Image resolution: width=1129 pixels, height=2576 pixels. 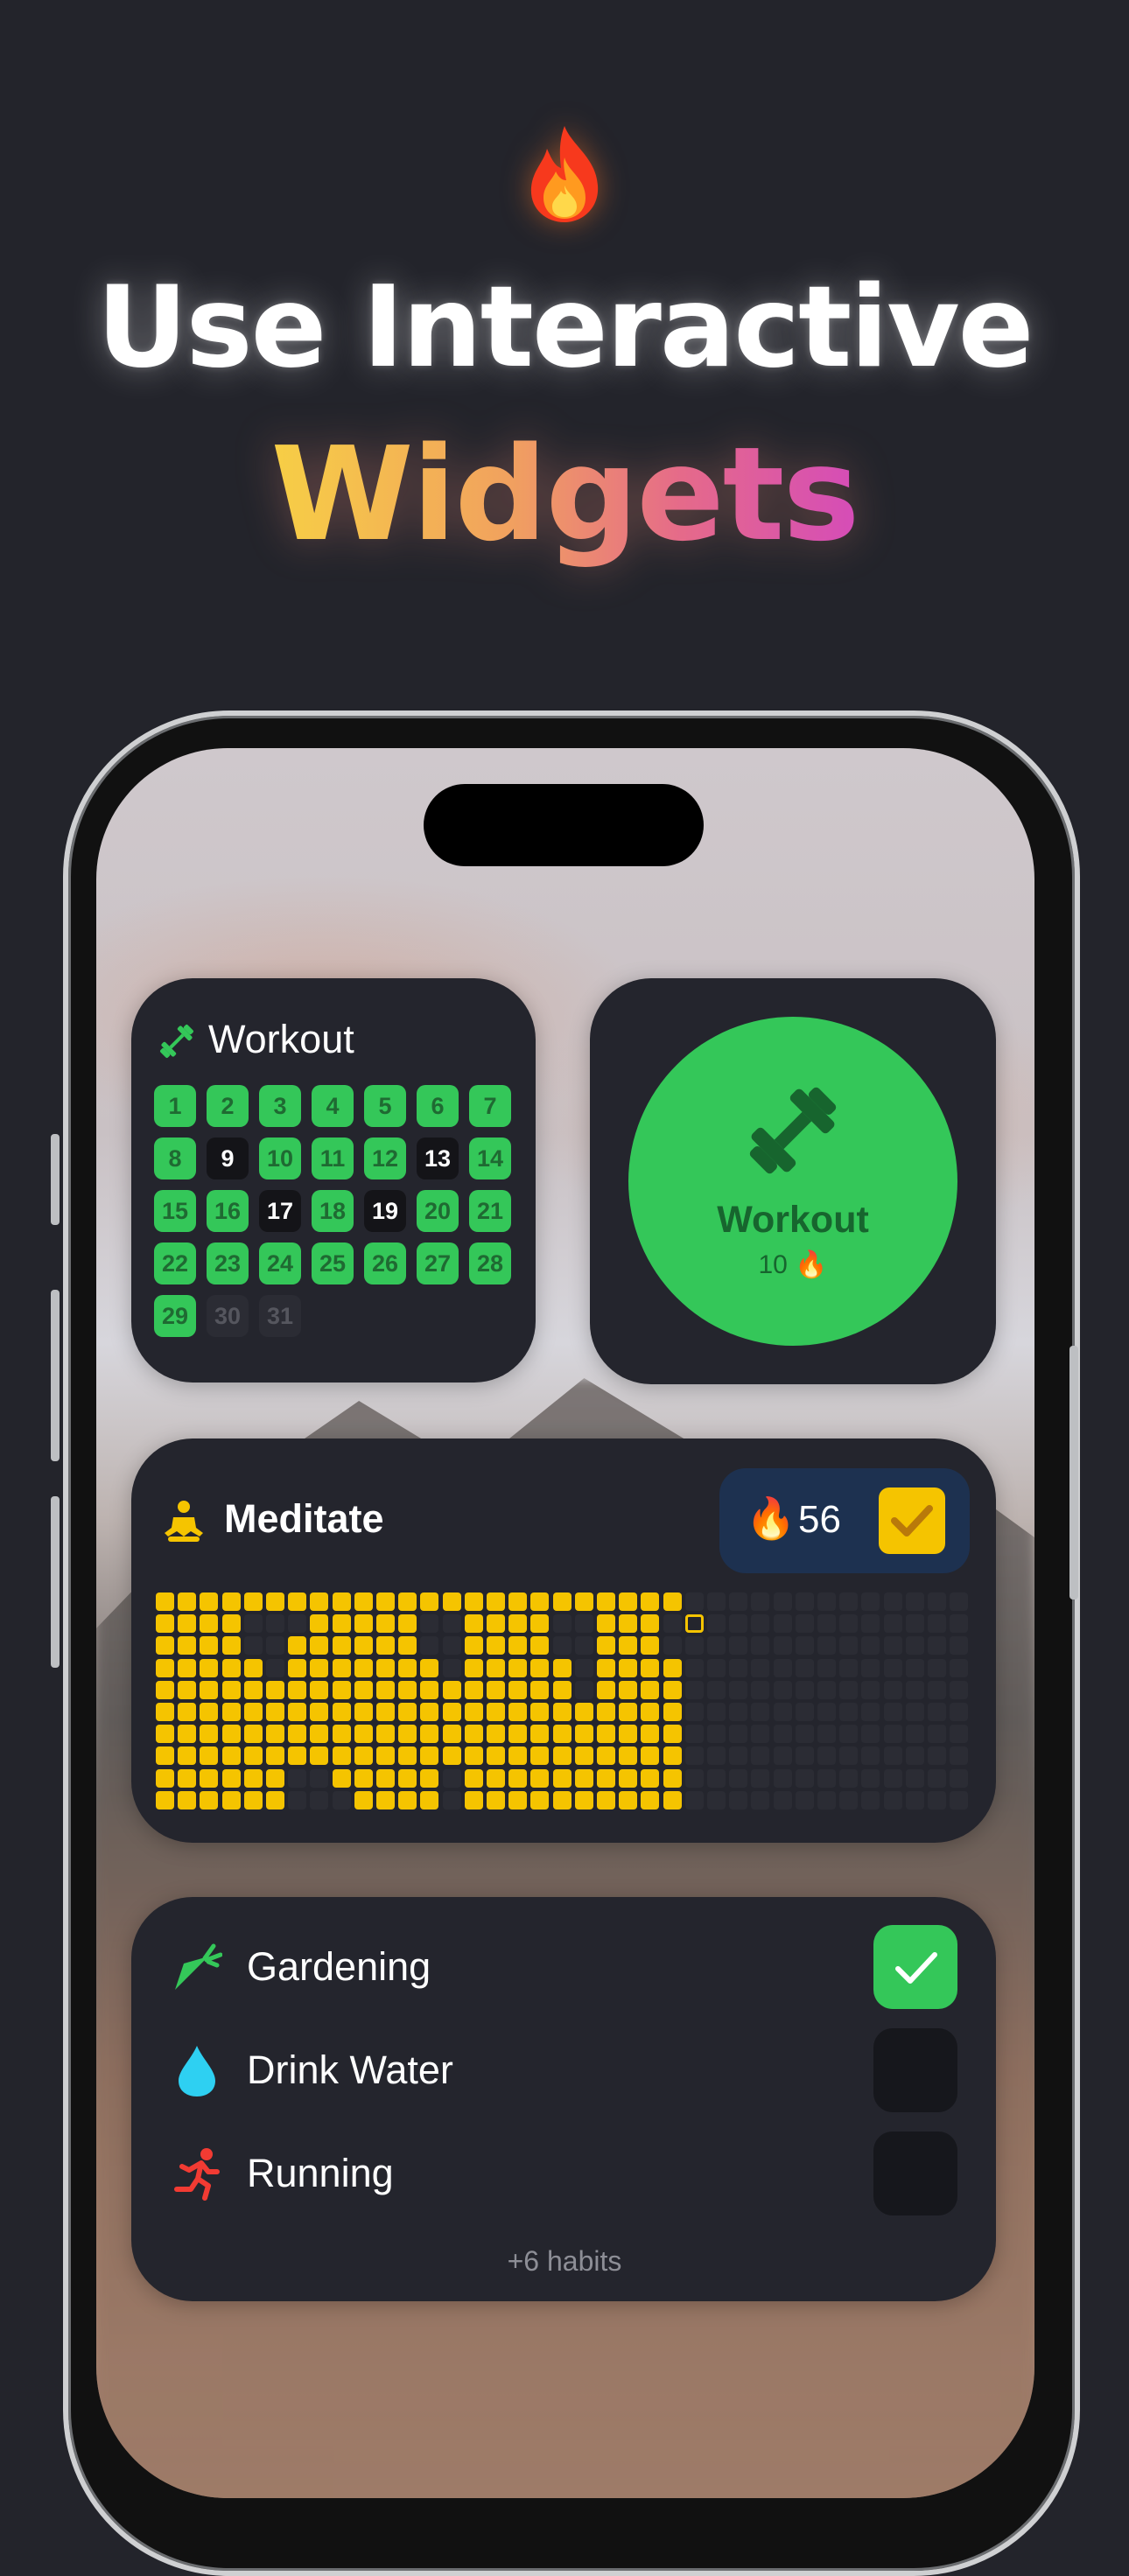 What do you see at coordinates (915, 2070) in the screenshot?
I see `habit-checkbox-drink-water` at bounding box center [915, 2070].